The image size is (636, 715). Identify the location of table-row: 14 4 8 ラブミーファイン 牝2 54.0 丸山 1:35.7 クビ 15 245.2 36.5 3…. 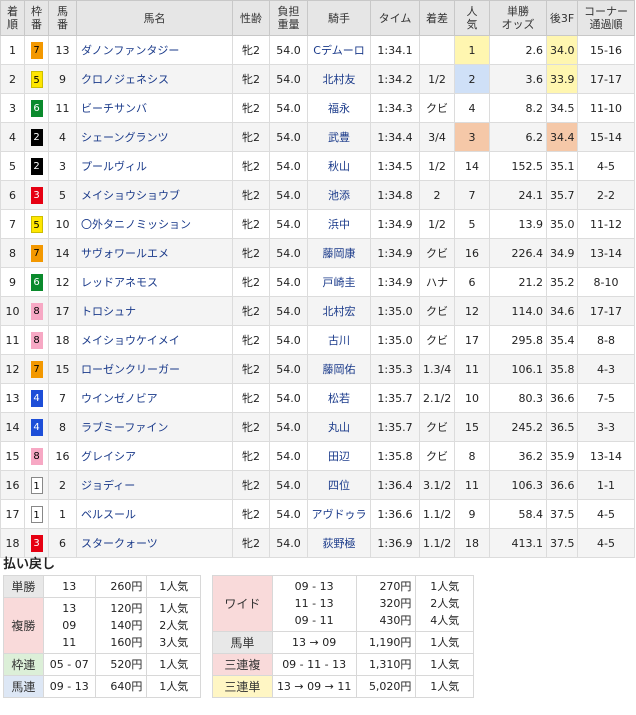
(317, 427).